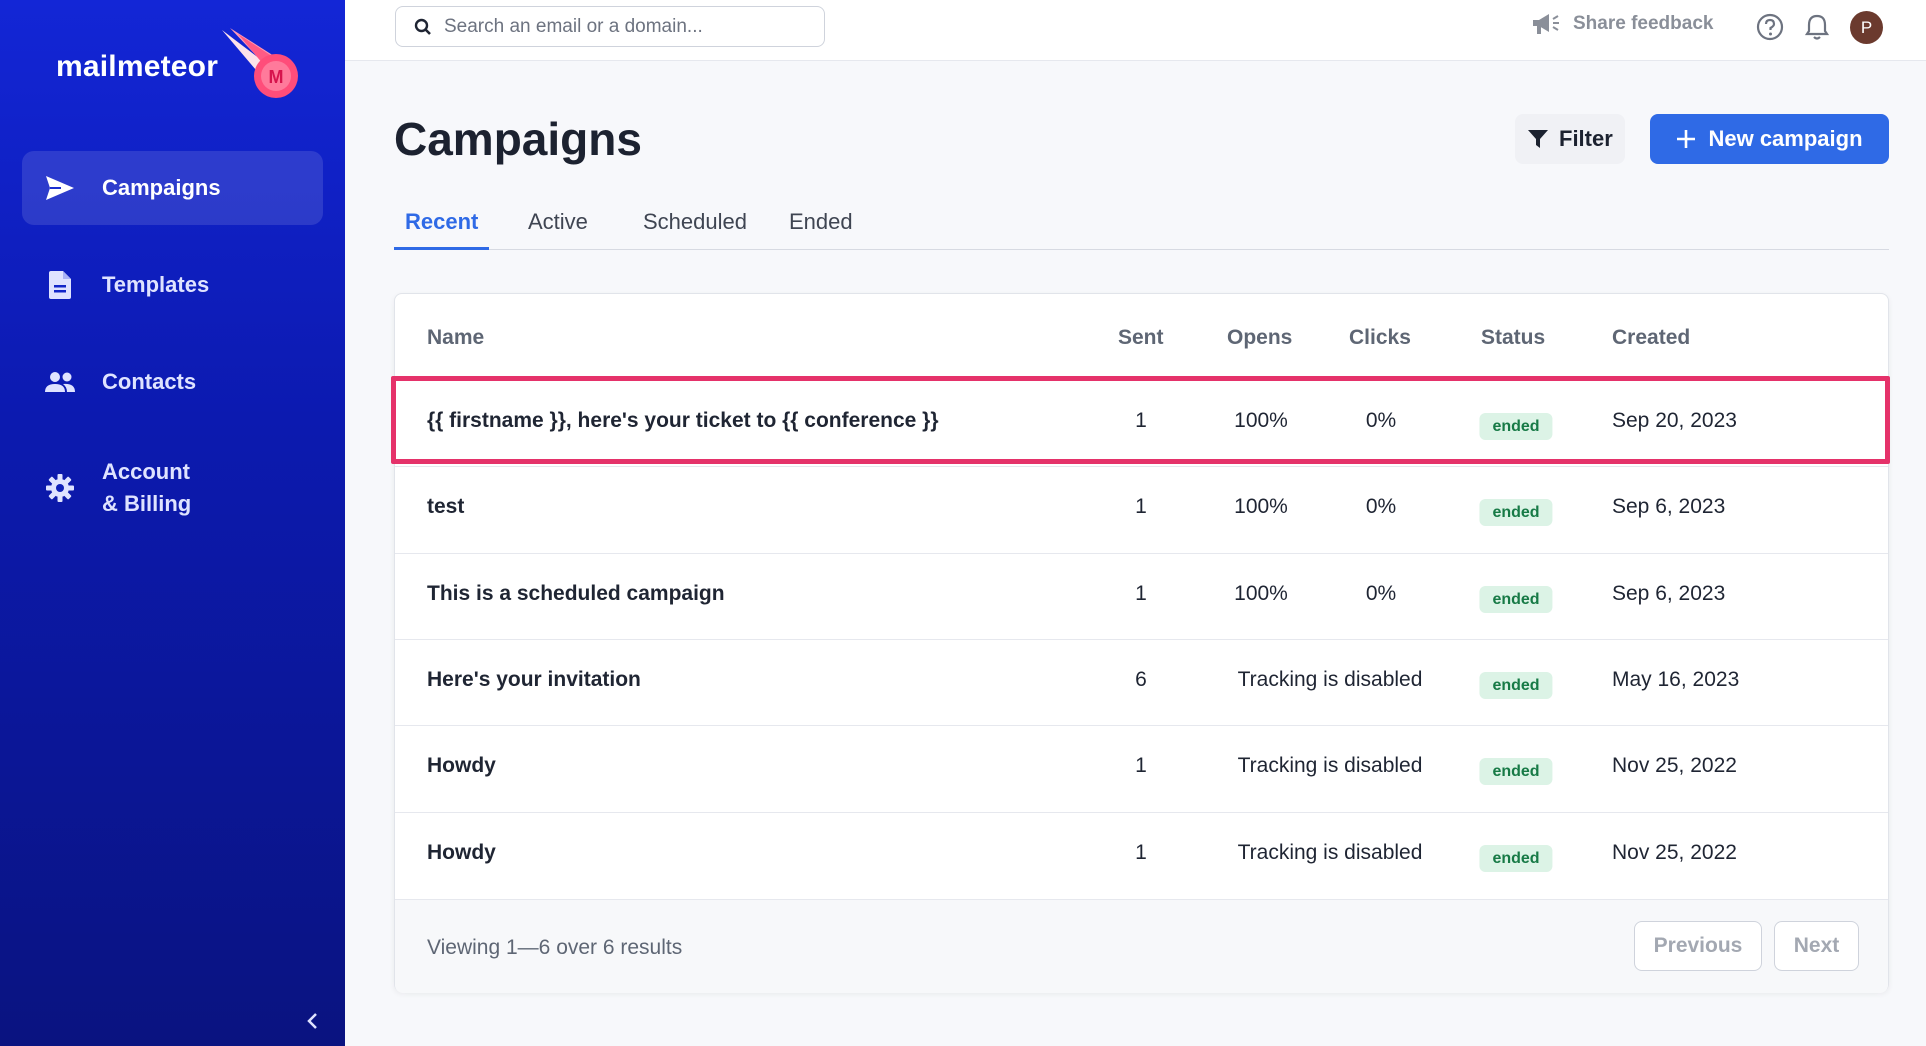 The image size is (1926, 1046). What do you see at coordinates (1513, 338) in the screenshot?
I see `column-status: Status` at bounding box center [1513, 338].